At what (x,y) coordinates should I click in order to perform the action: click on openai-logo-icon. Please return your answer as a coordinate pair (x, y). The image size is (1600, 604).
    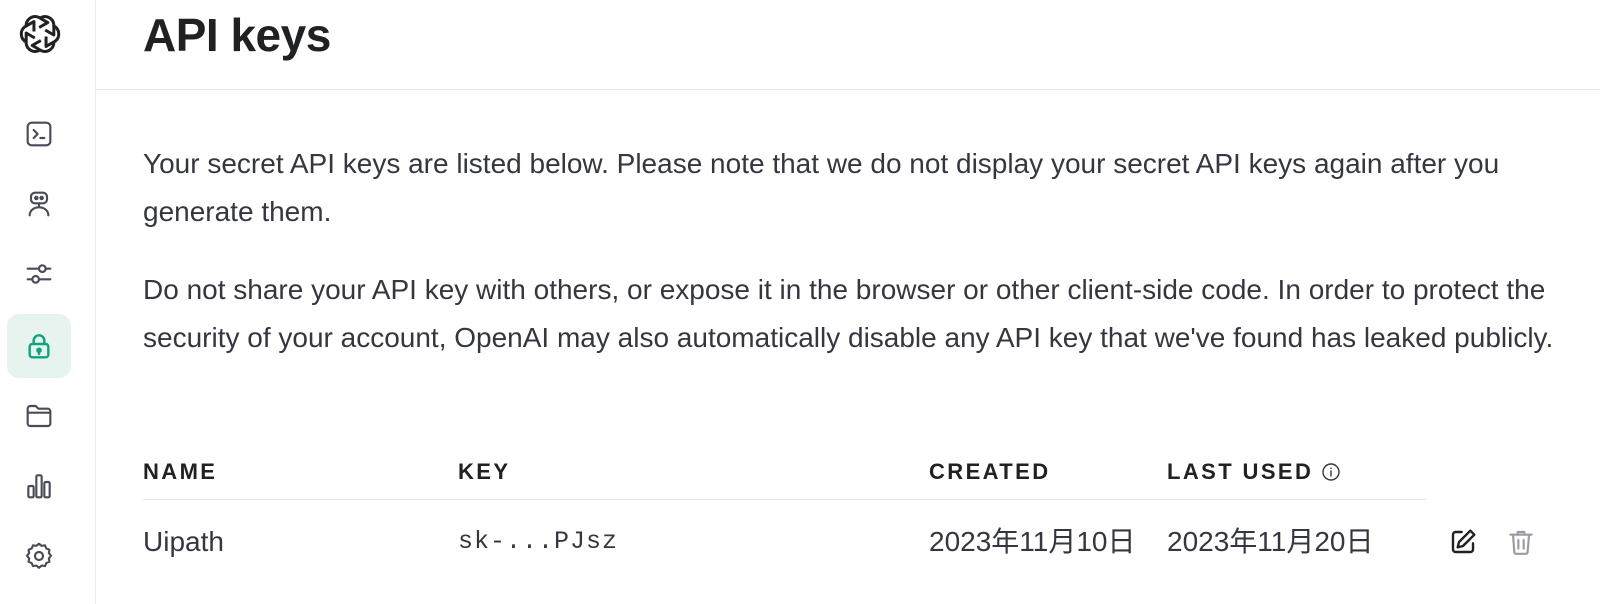
    Looking at the image, I should click on (40, 34).